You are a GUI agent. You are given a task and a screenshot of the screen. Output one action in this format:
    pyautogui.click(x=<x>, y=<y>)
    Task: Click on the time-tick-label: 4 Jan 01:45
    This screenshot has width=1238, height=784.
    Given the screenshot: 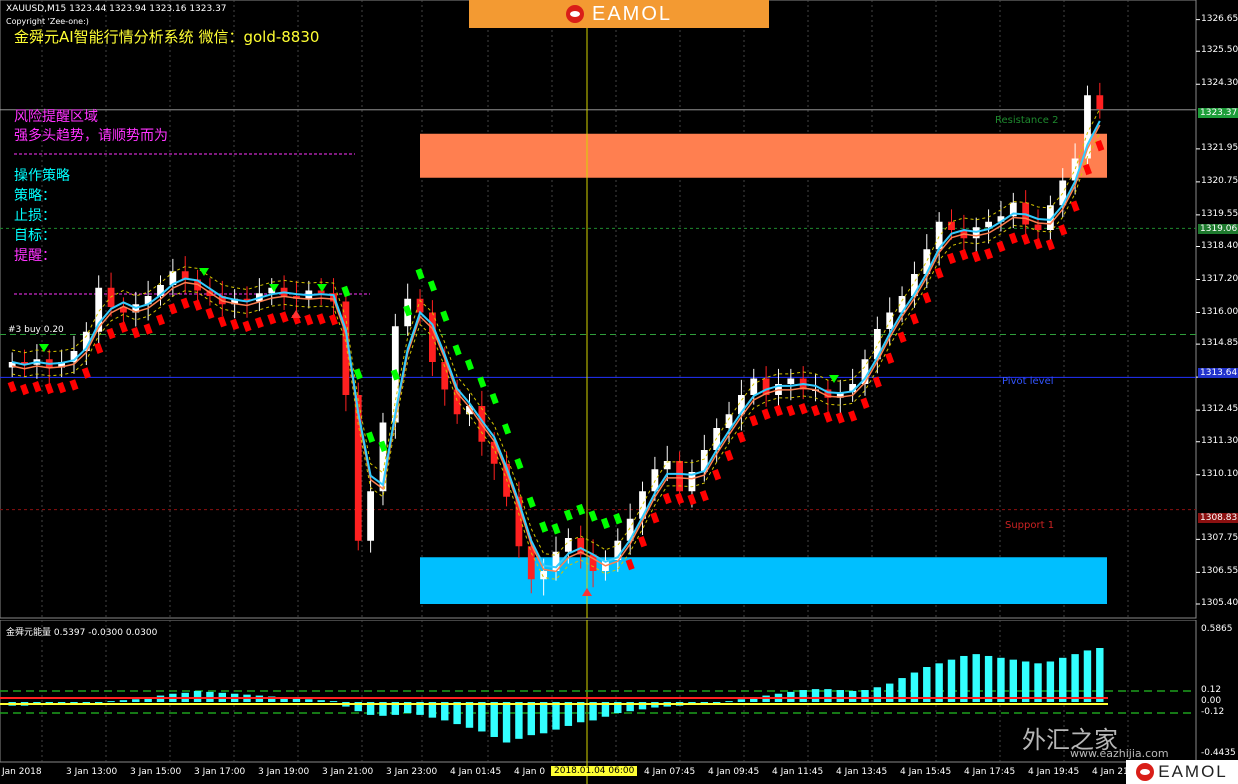 What is the action you would take?
    pyautogui.click(x=476, y=772)
    